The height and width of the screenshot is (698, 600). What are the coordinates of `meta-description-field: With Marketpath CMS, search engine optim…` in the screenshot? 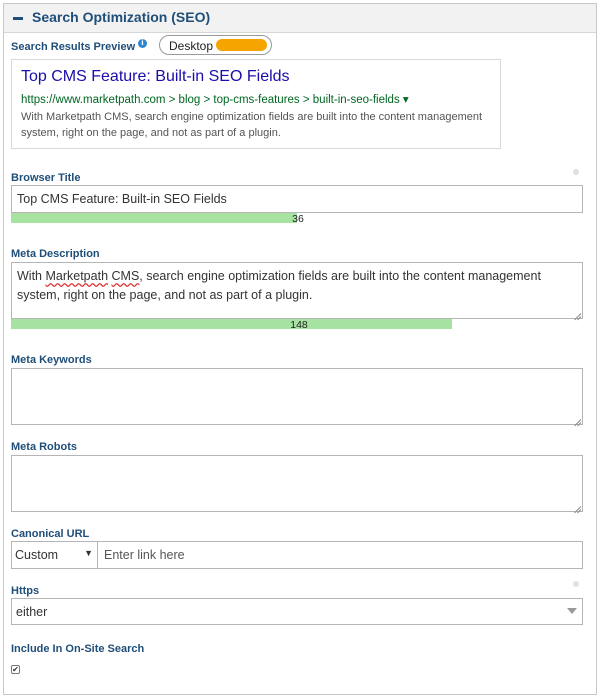 It's located at (297, 290).